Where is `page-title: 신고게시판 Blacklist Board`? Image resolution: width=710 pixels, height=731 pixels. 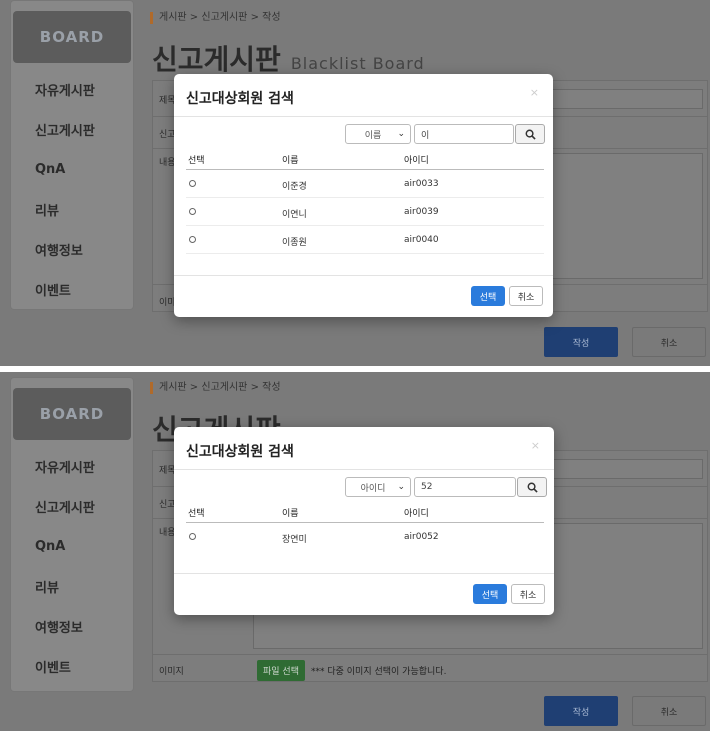 page-title: 신고게시판 Blacklist Board is located at coordinates (288, 58).